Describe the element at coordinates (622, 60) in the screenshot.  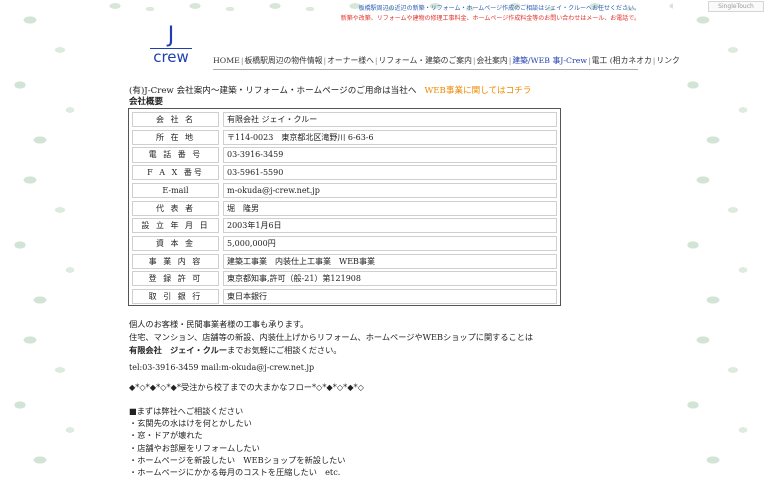
I see `nav-item-electric: 電工 (相カネオカ` at that location.